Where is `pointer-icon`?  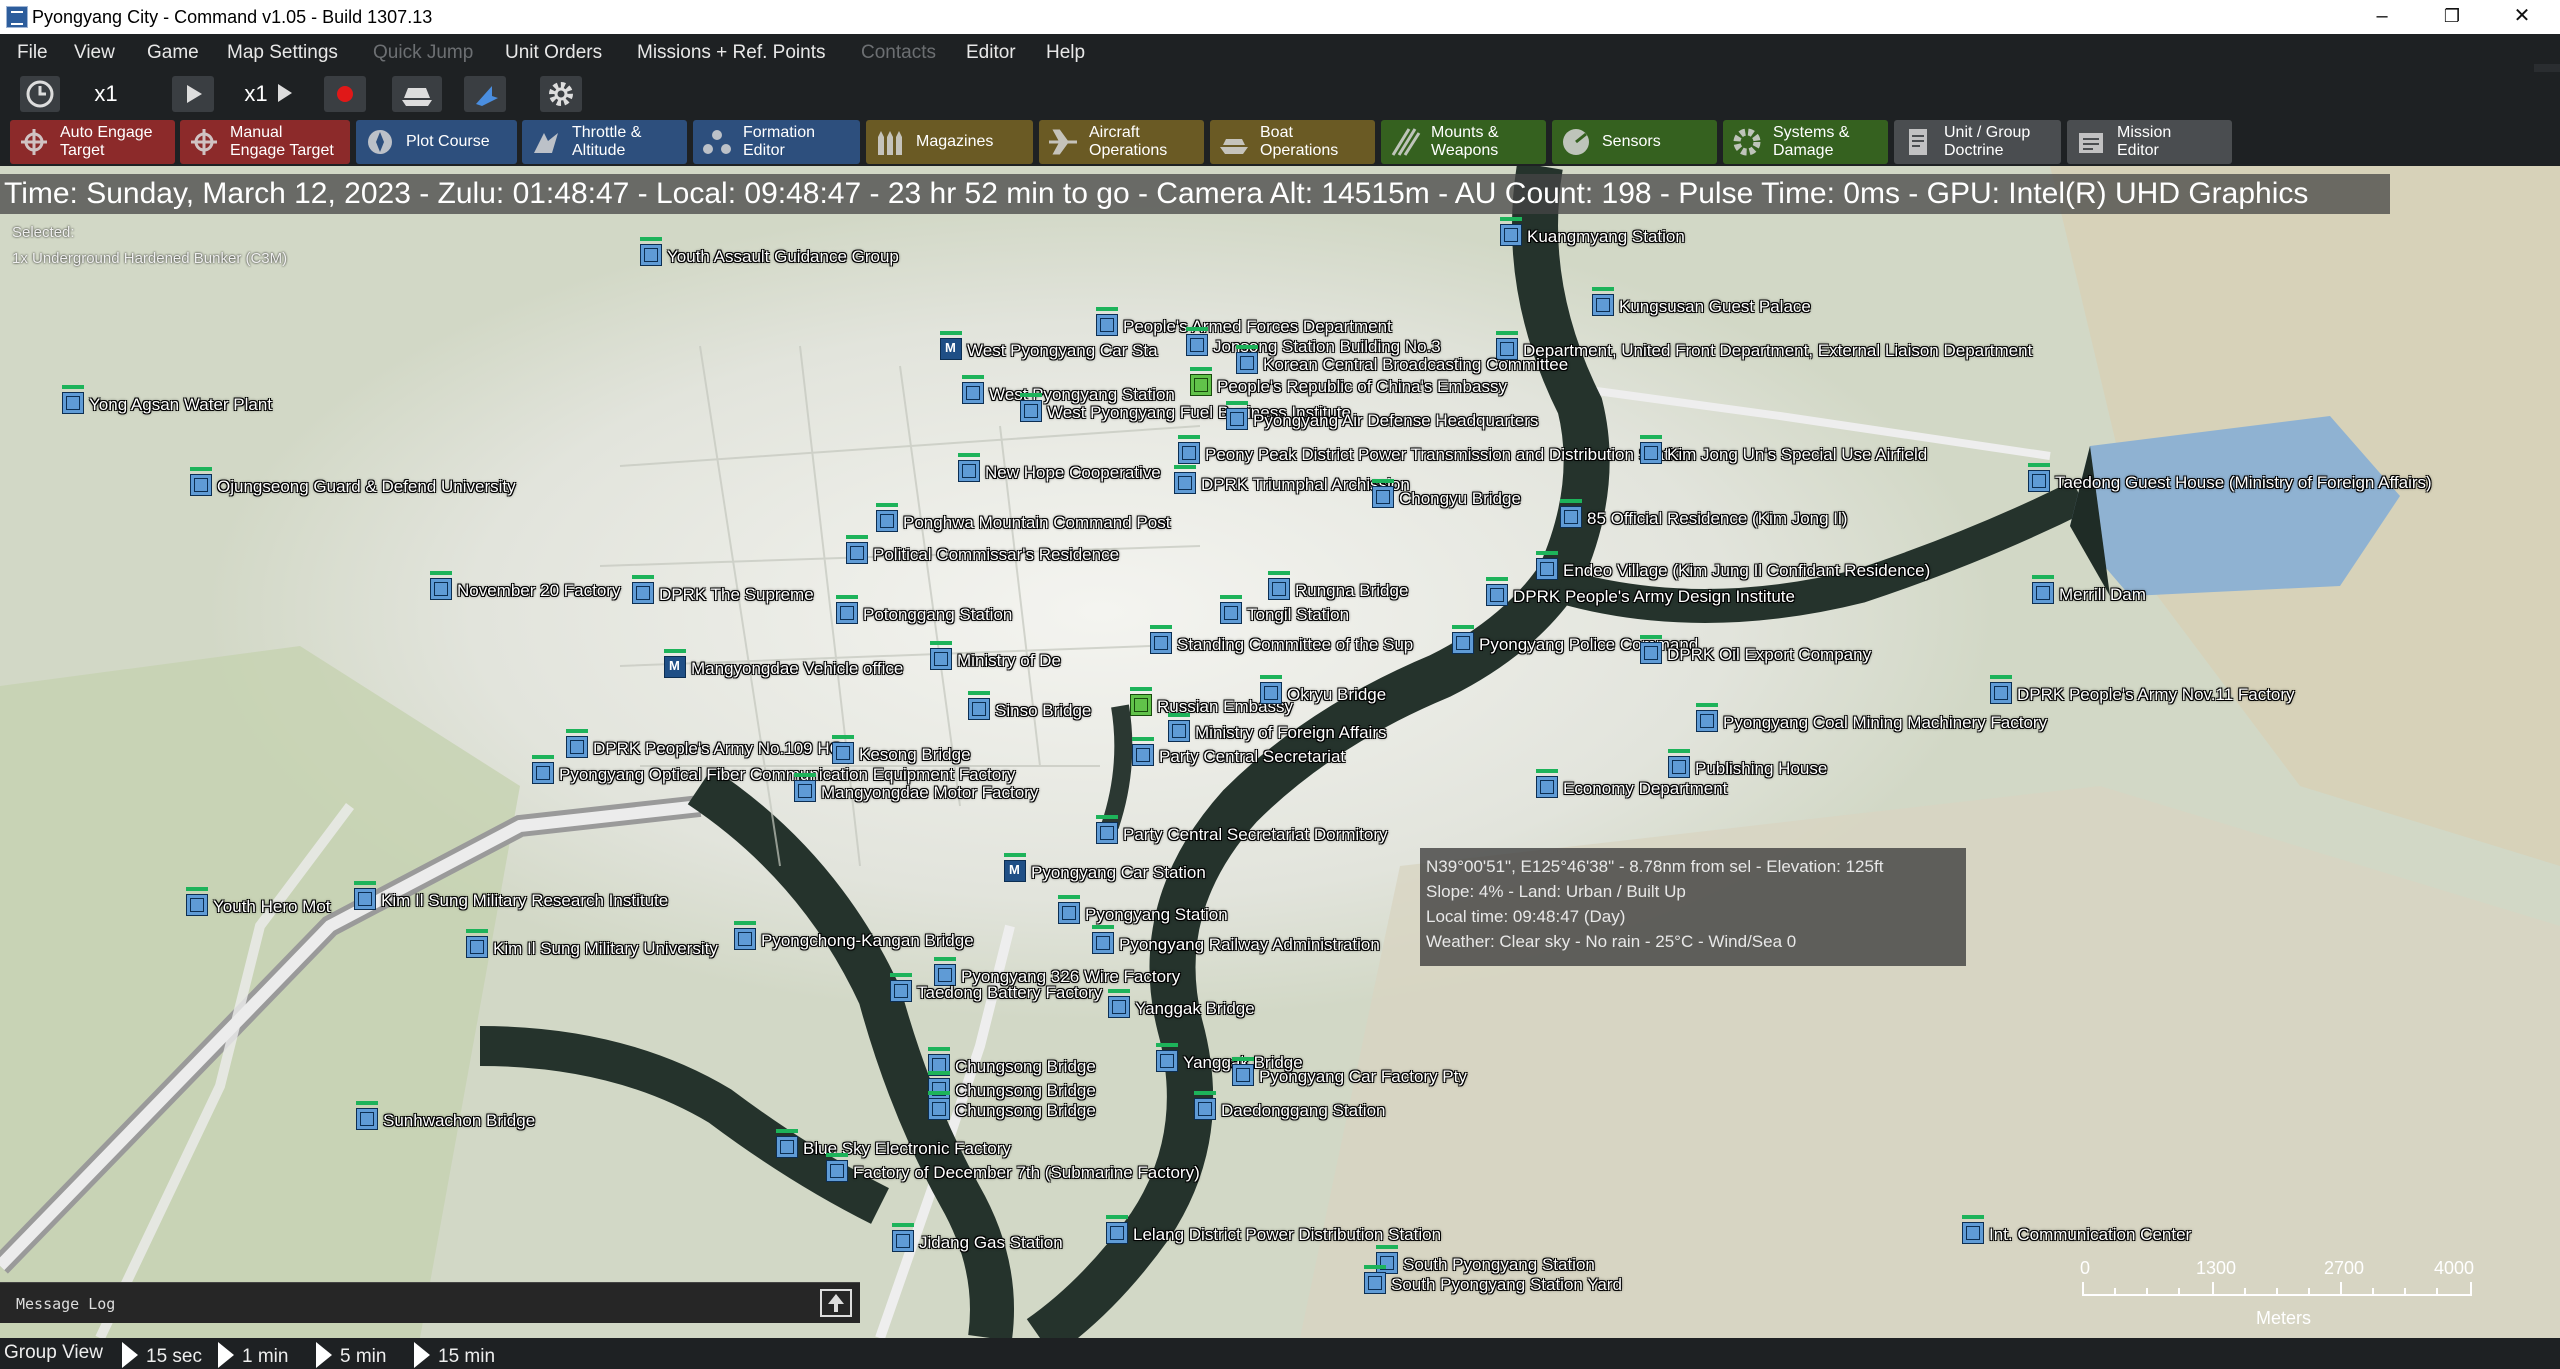
pointer-icon is located at coordinates (485, 94).